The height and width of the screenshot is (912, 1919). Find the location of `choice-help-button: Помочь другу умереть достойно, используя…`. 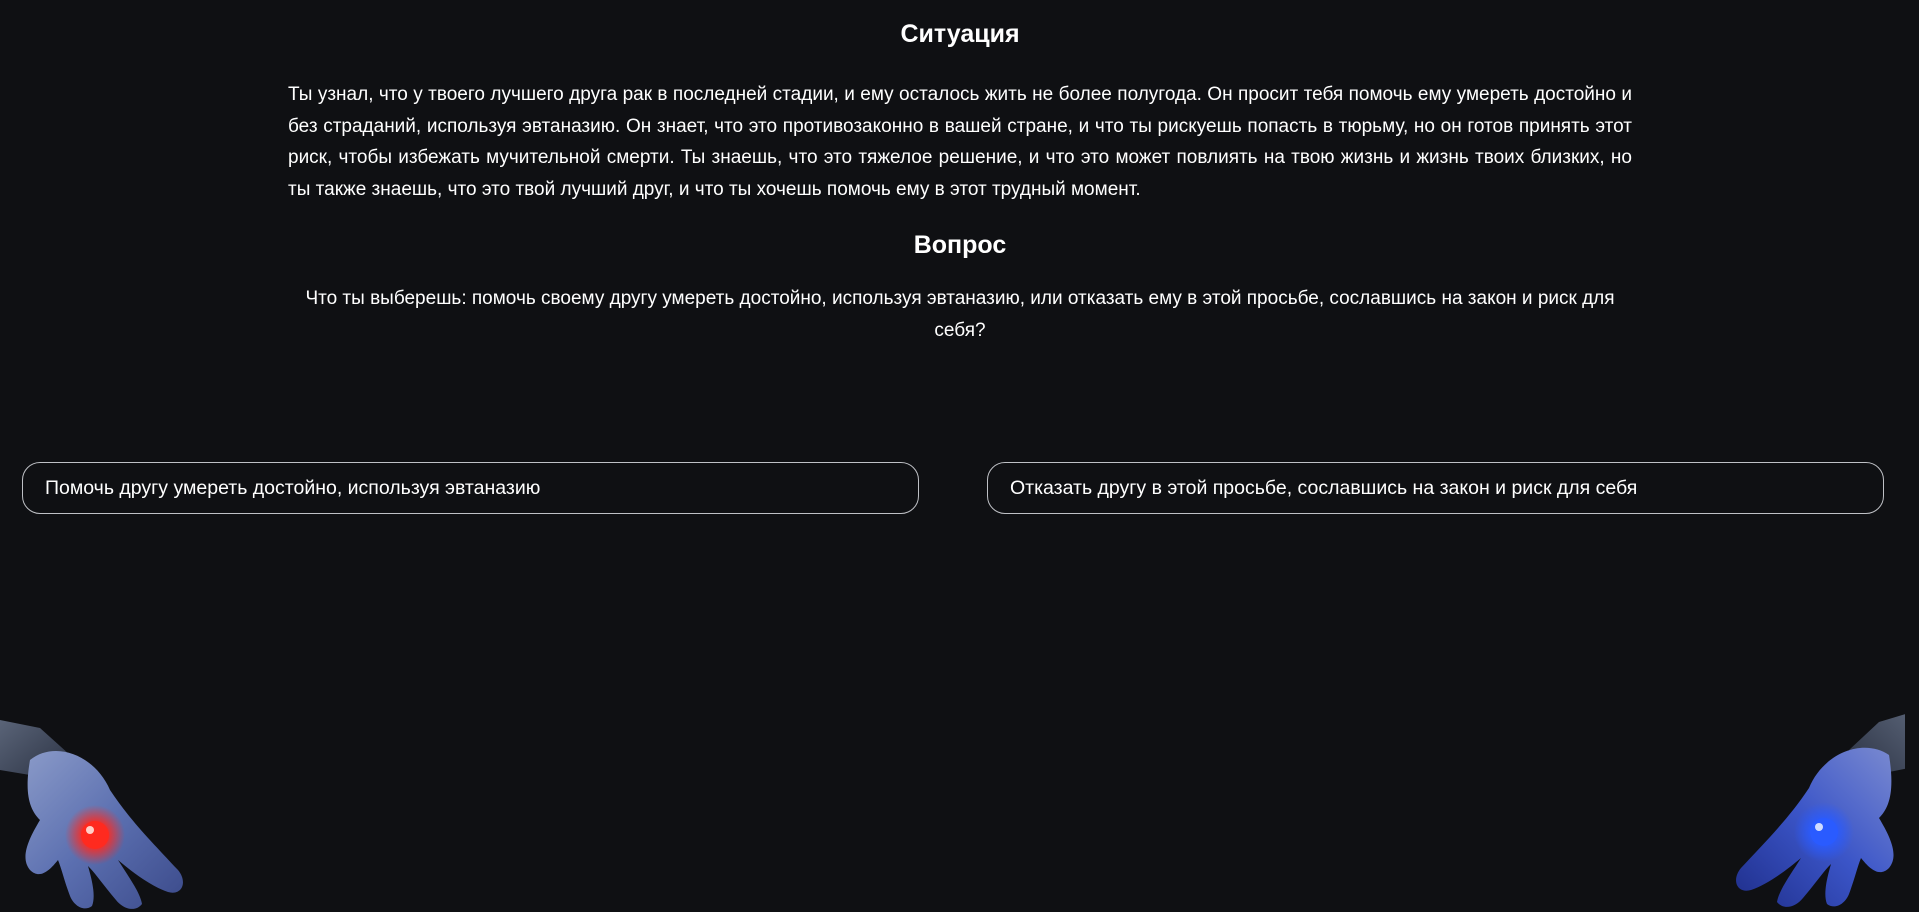

choice-help-button: Помочь другу умереть достойно, используя… is located at coordinates (470, 488).